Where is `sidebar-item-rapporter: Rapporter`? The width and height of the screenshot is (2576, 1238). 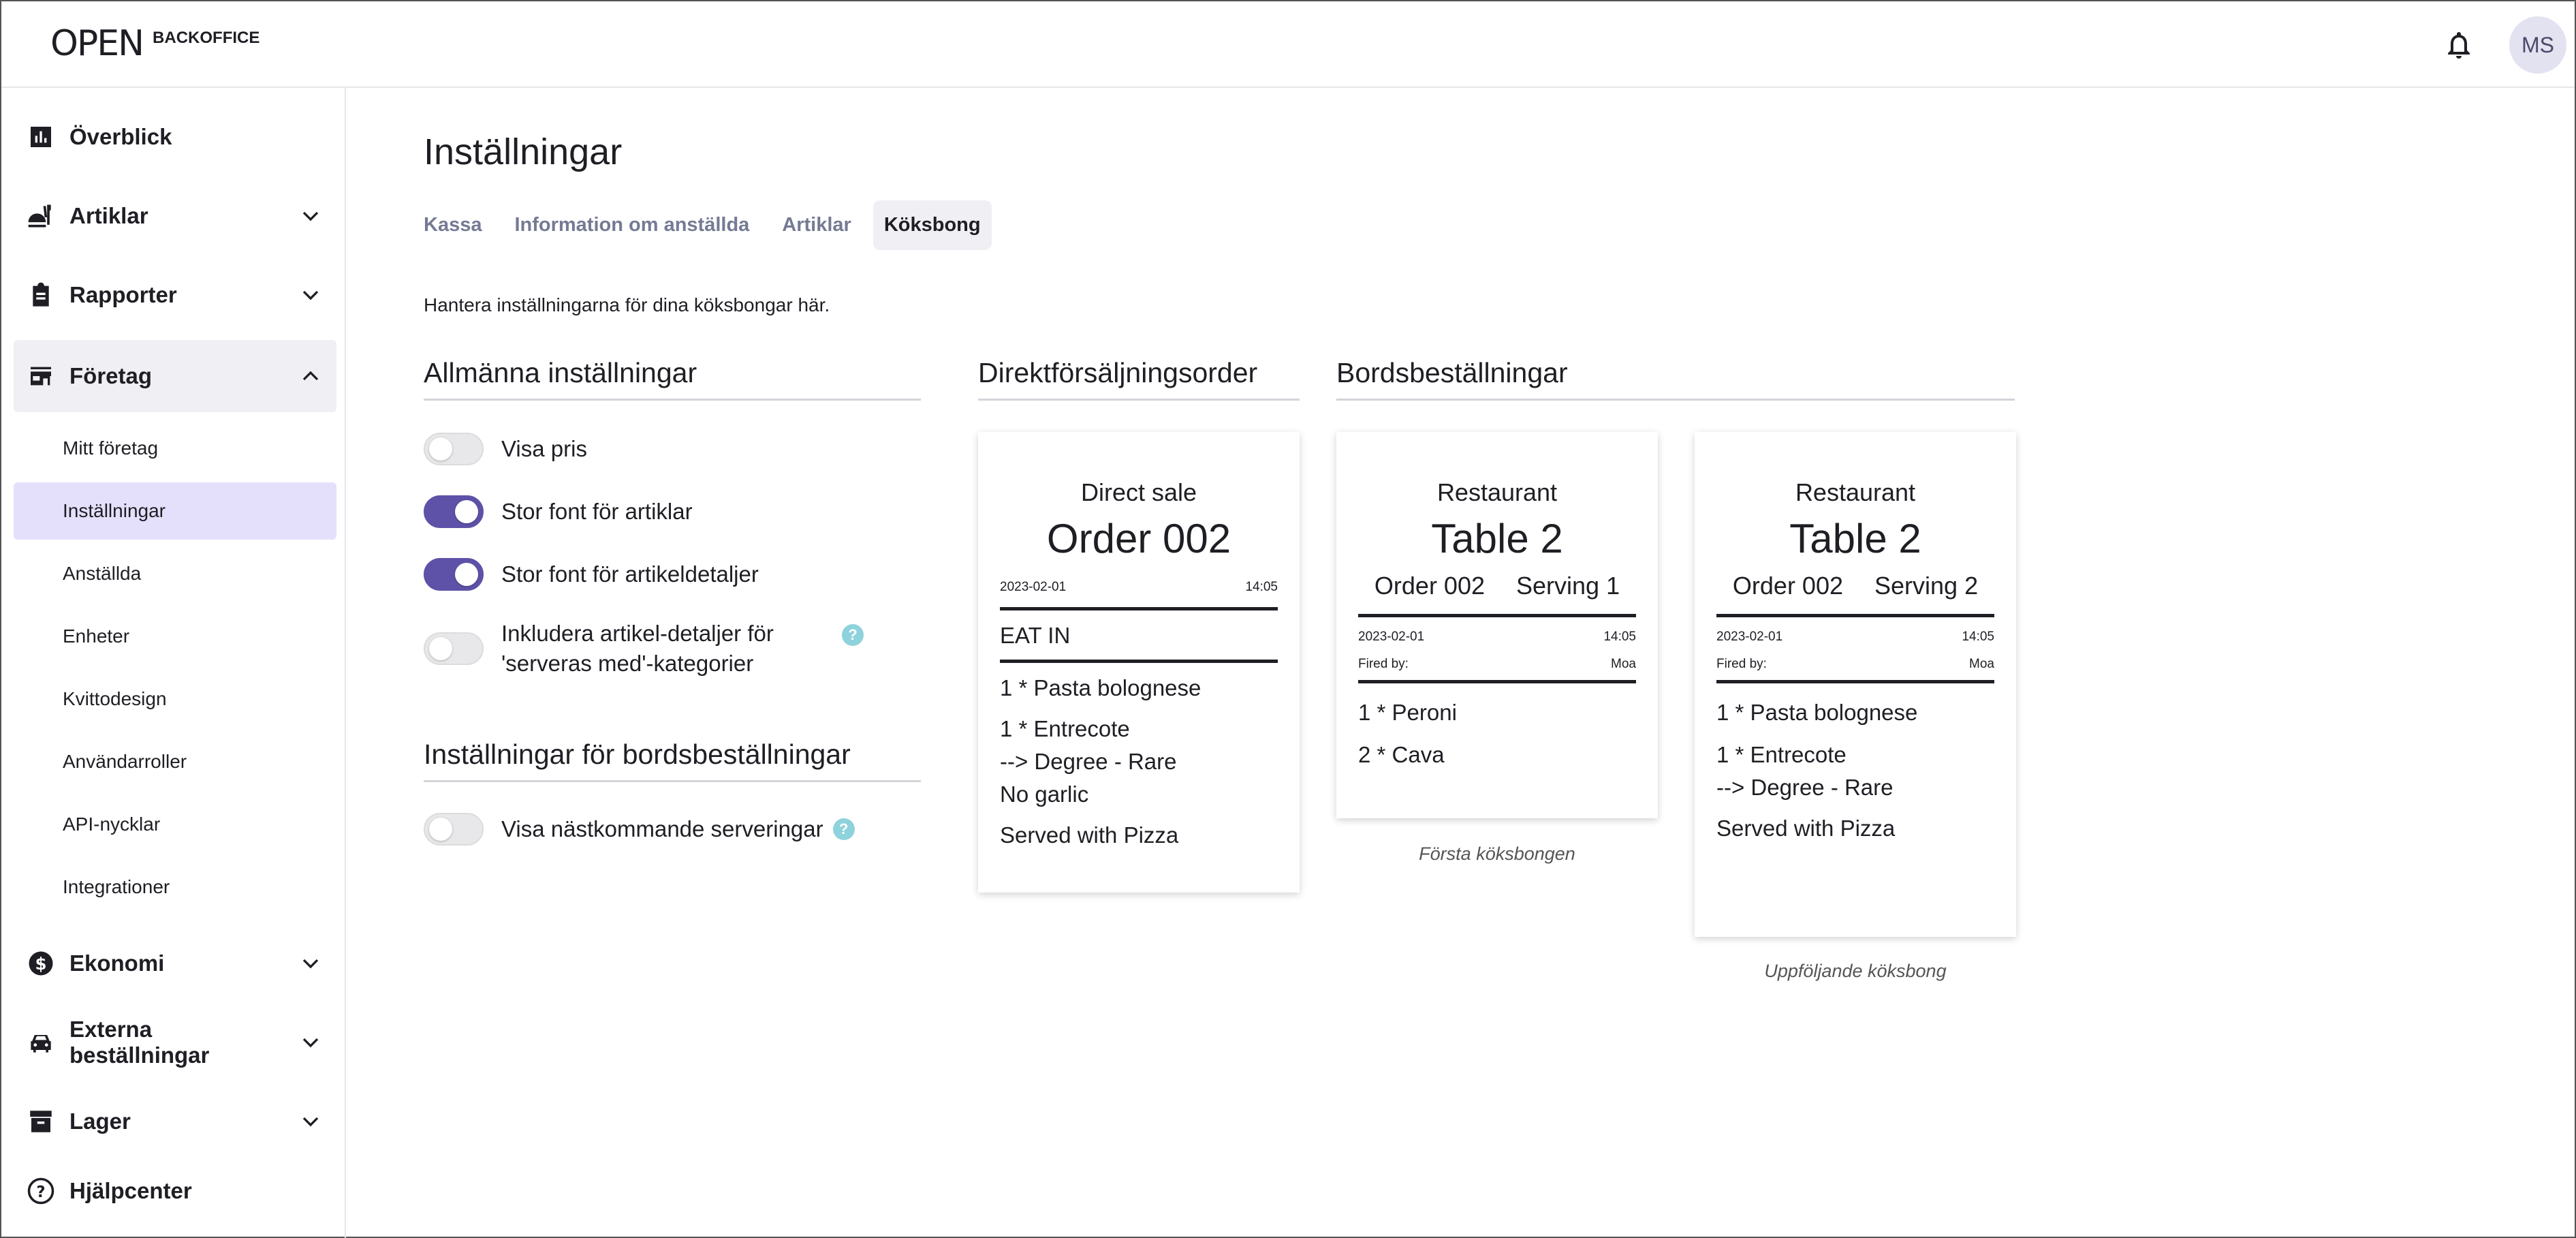 sidebar-item-rapporter: Rapporter is located at coordinates (175, 295).